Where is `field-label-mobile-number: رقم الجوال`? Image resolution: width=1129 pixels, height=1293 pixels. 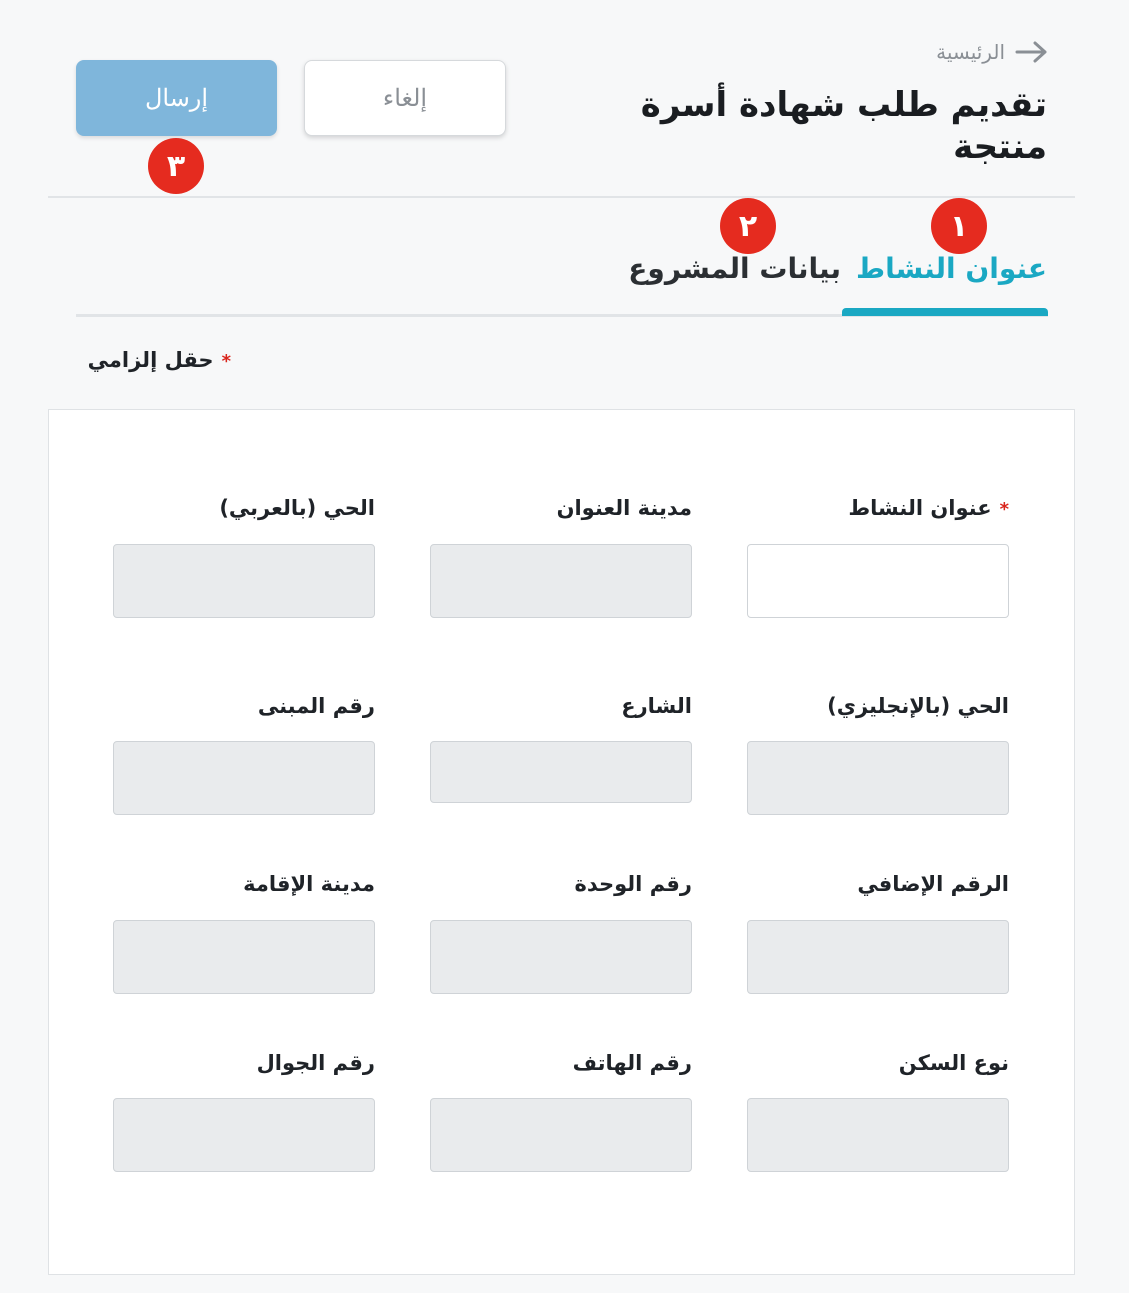 field-label-mobile-number: رقم الجوال is located at coordinates (315, 1063).